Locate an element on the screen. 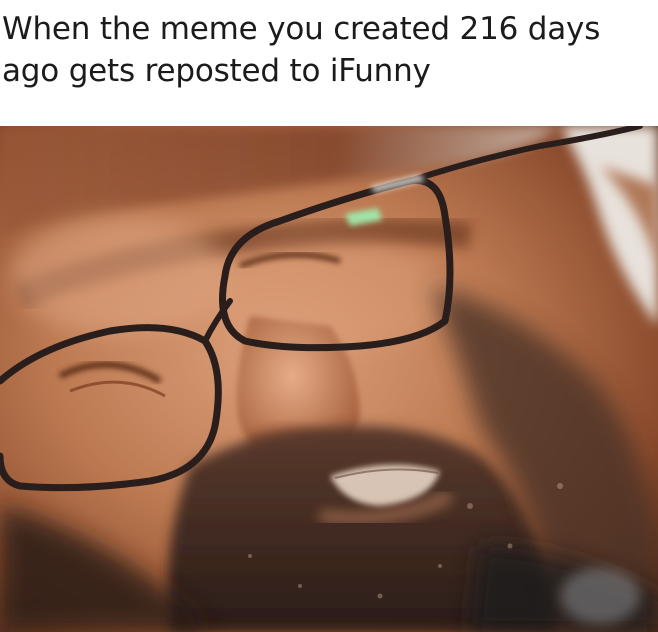  cheek-highlight-left is located at coordinates (120, 276).